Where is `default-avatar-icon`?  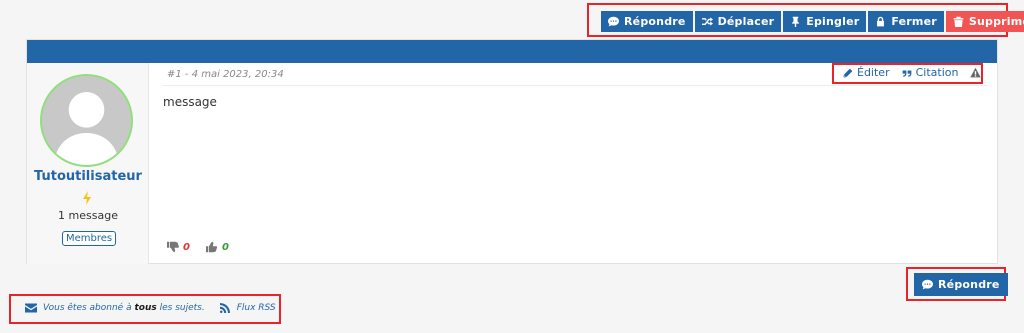 default-avatar-icon is located at coordinates (86, 120).